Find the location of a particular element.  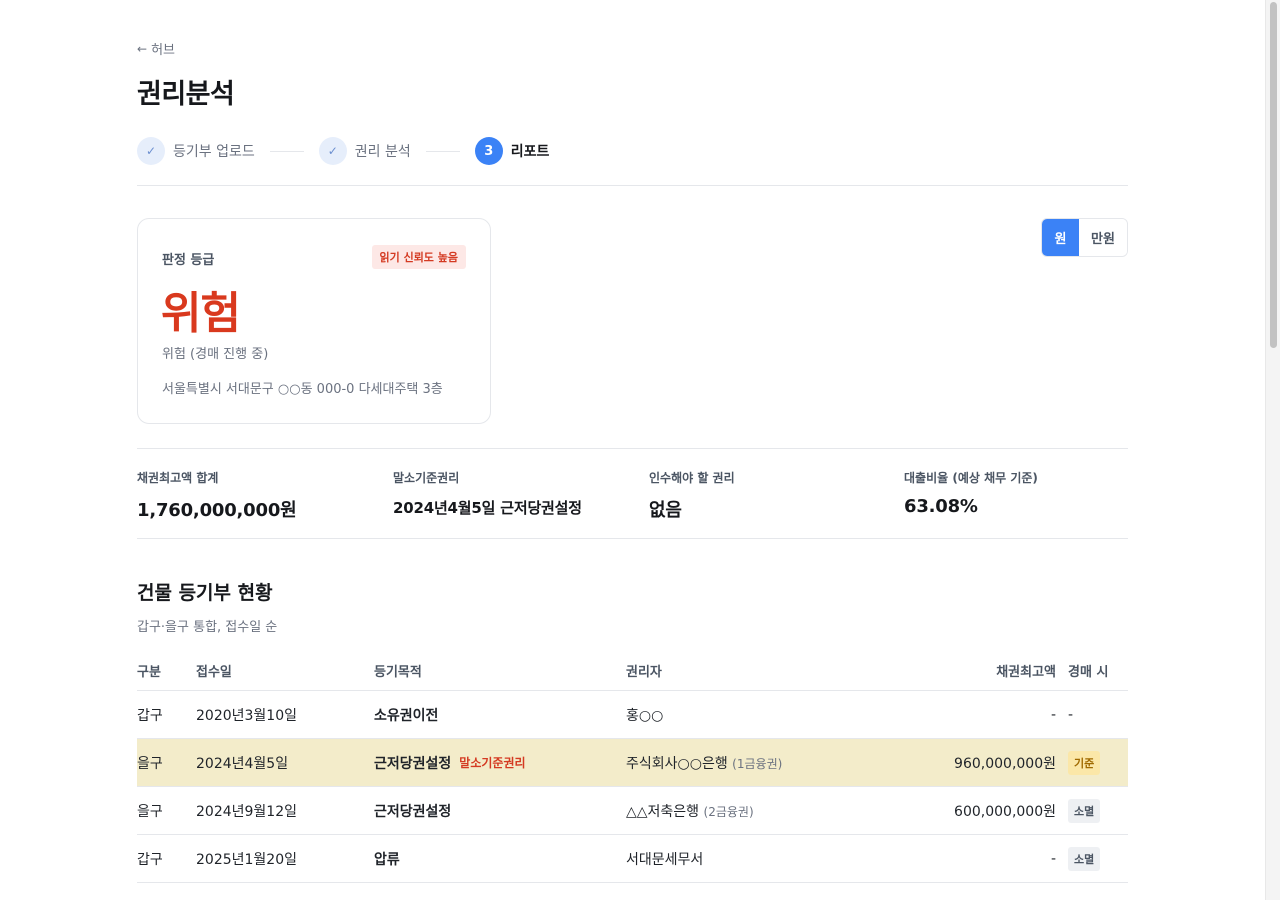

purpose-text: 소유권이전 is located at coordinates (406, 715).